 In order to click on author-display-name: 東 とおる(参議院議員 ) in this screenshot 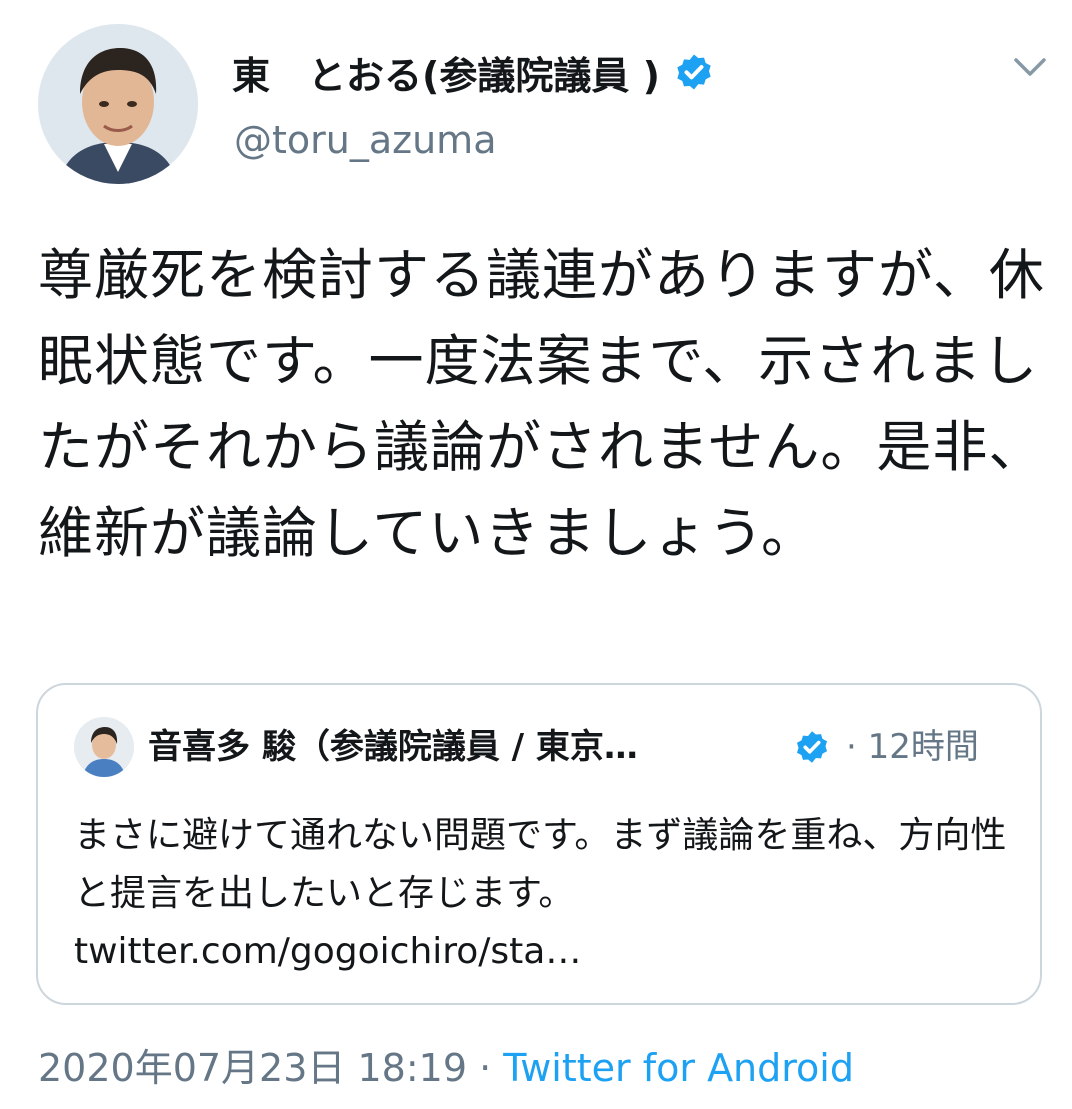, I will do `click(446, 72)`.